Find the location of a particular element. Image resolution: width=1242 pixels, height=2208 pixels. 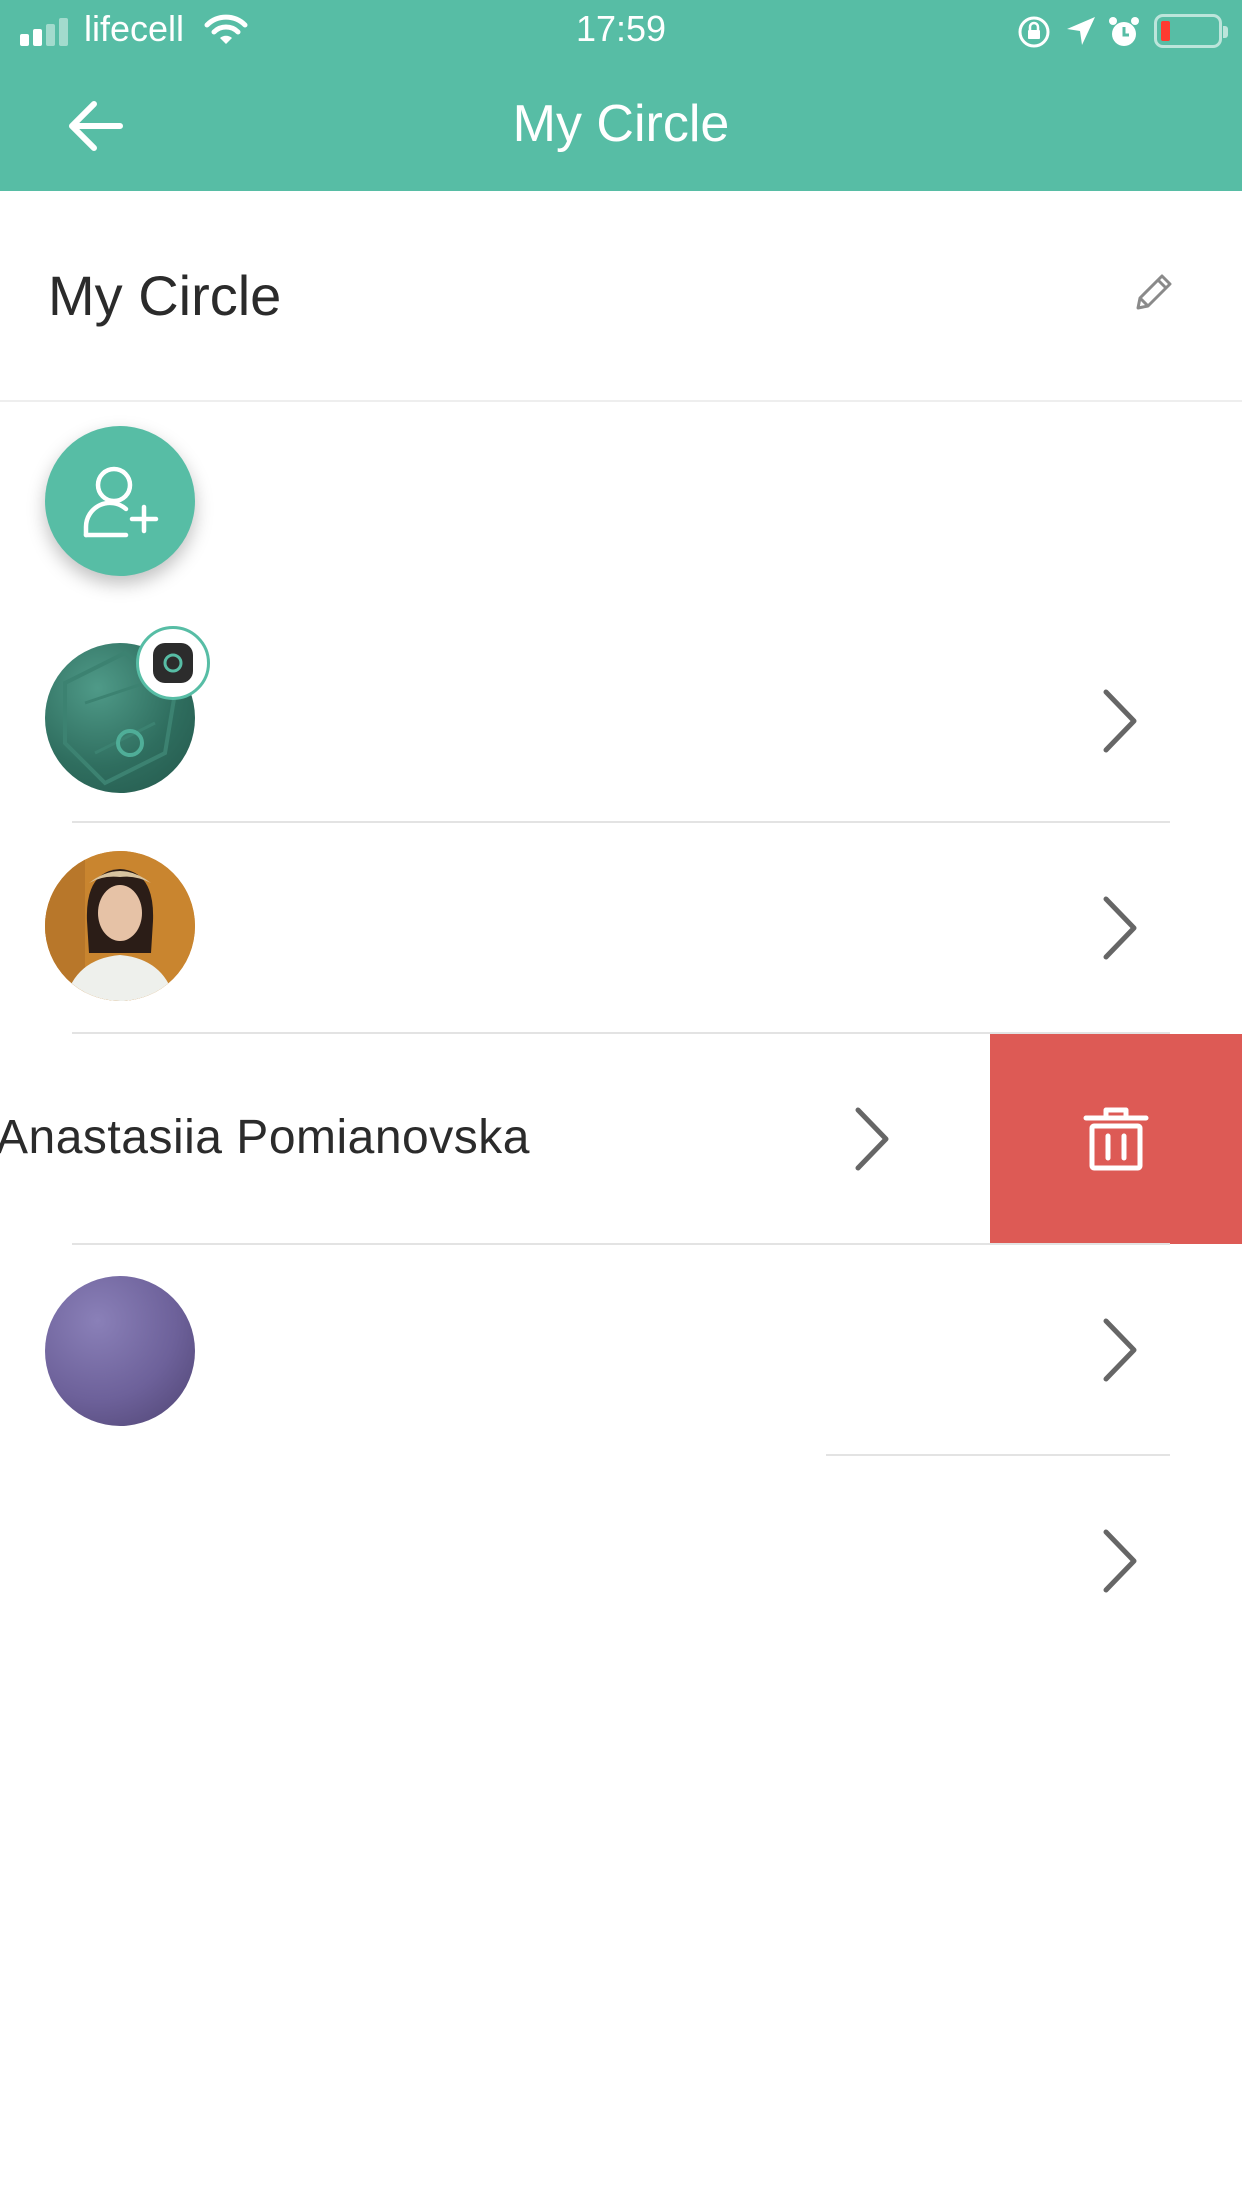

location-arrow-icon is located at coordinates (1081, 31).